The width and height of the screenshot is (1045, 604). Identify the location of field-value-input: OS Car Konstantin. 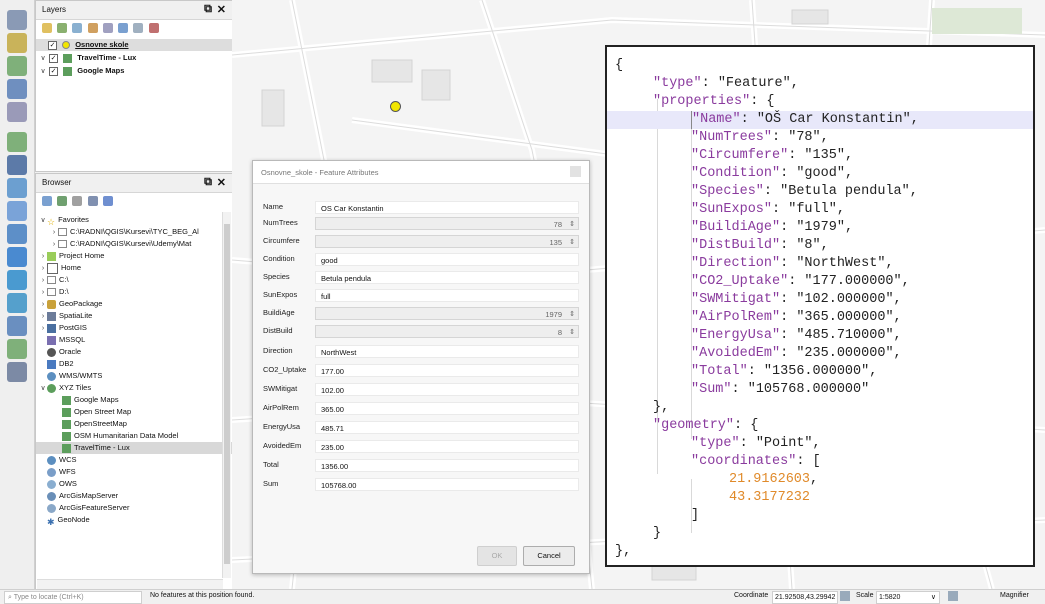
(447, 207).